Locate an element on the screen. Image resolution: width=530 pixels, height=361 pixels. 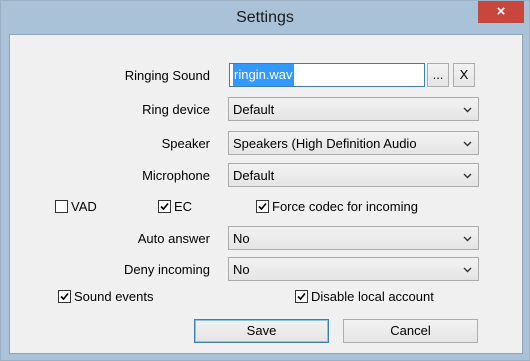
speaker-value: Speakers (High Definition Audio is located at coordinates (325, 143).